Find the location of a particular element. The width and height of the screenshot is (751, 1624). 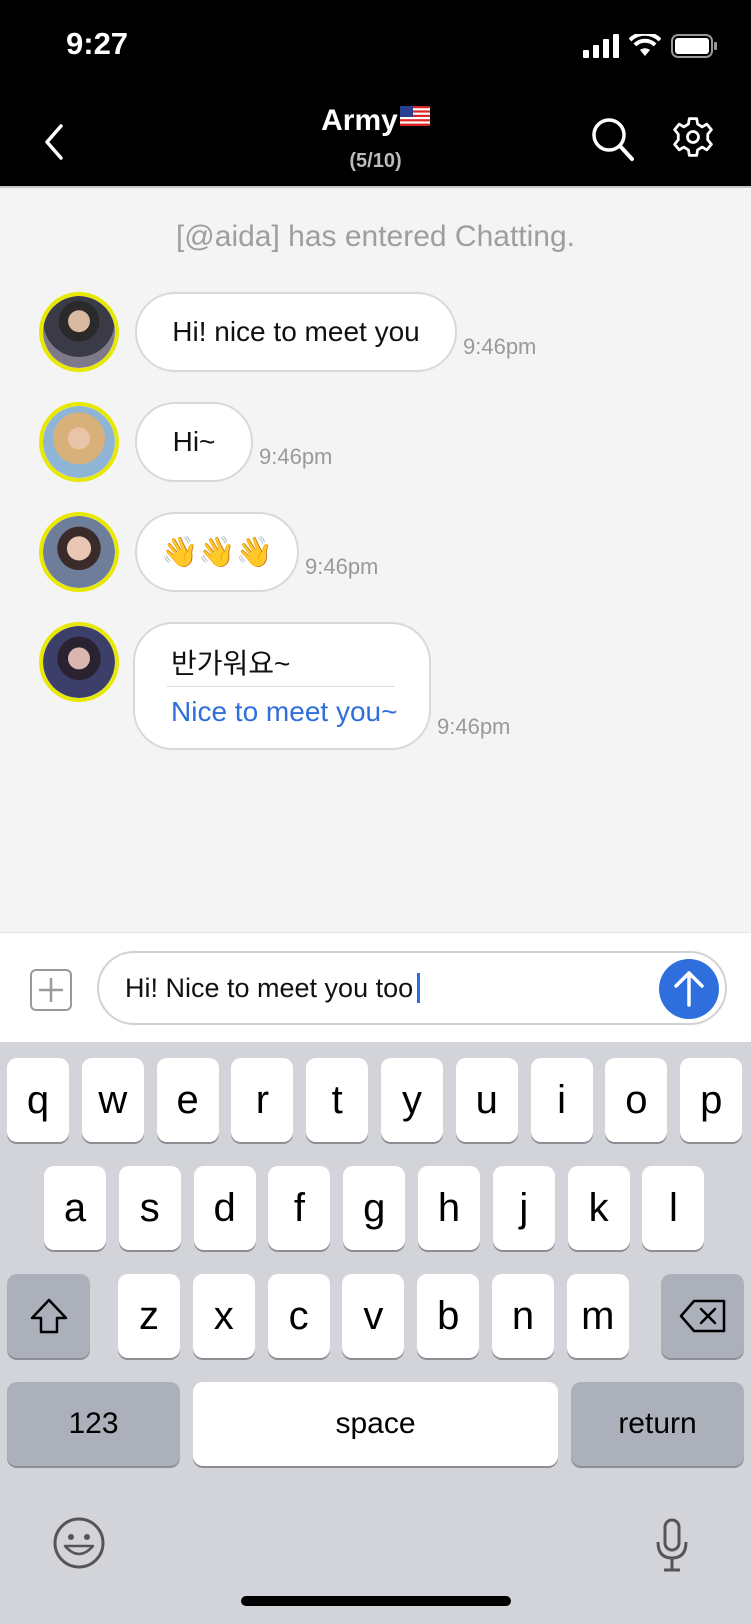

key-m: m is located at coordinates (597, 1316).